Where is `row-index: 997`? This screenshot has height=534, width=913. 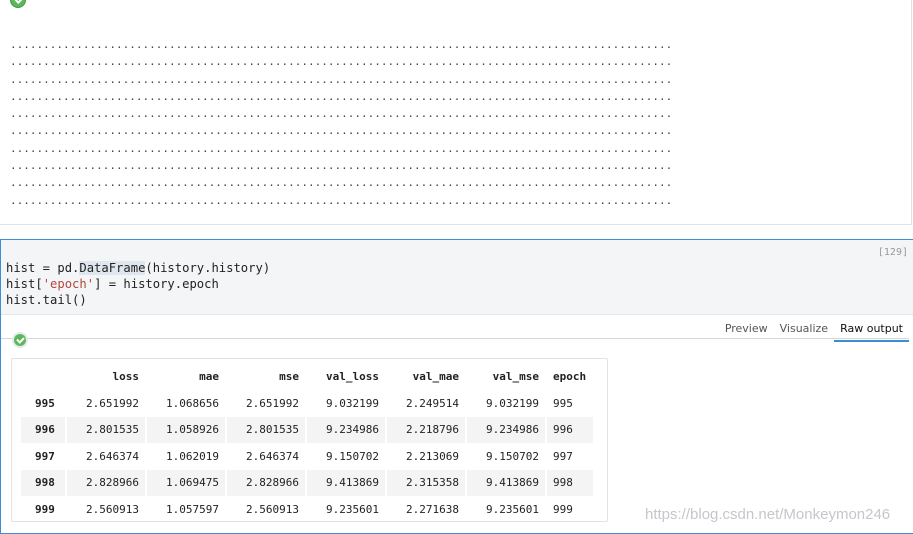 row-index: 997 is located at coordinates (45, 456).